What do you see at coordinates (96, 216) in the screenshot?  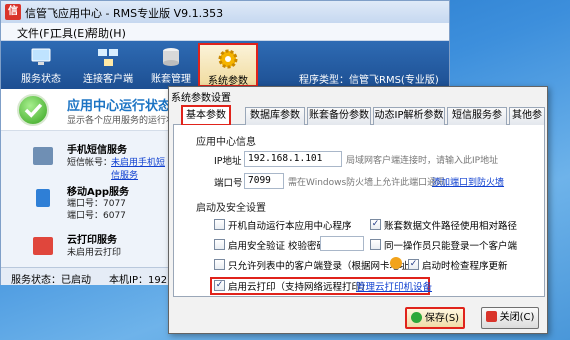 I see `mobile-port-2: 端口号：6077` at bounding box center [96, 216].